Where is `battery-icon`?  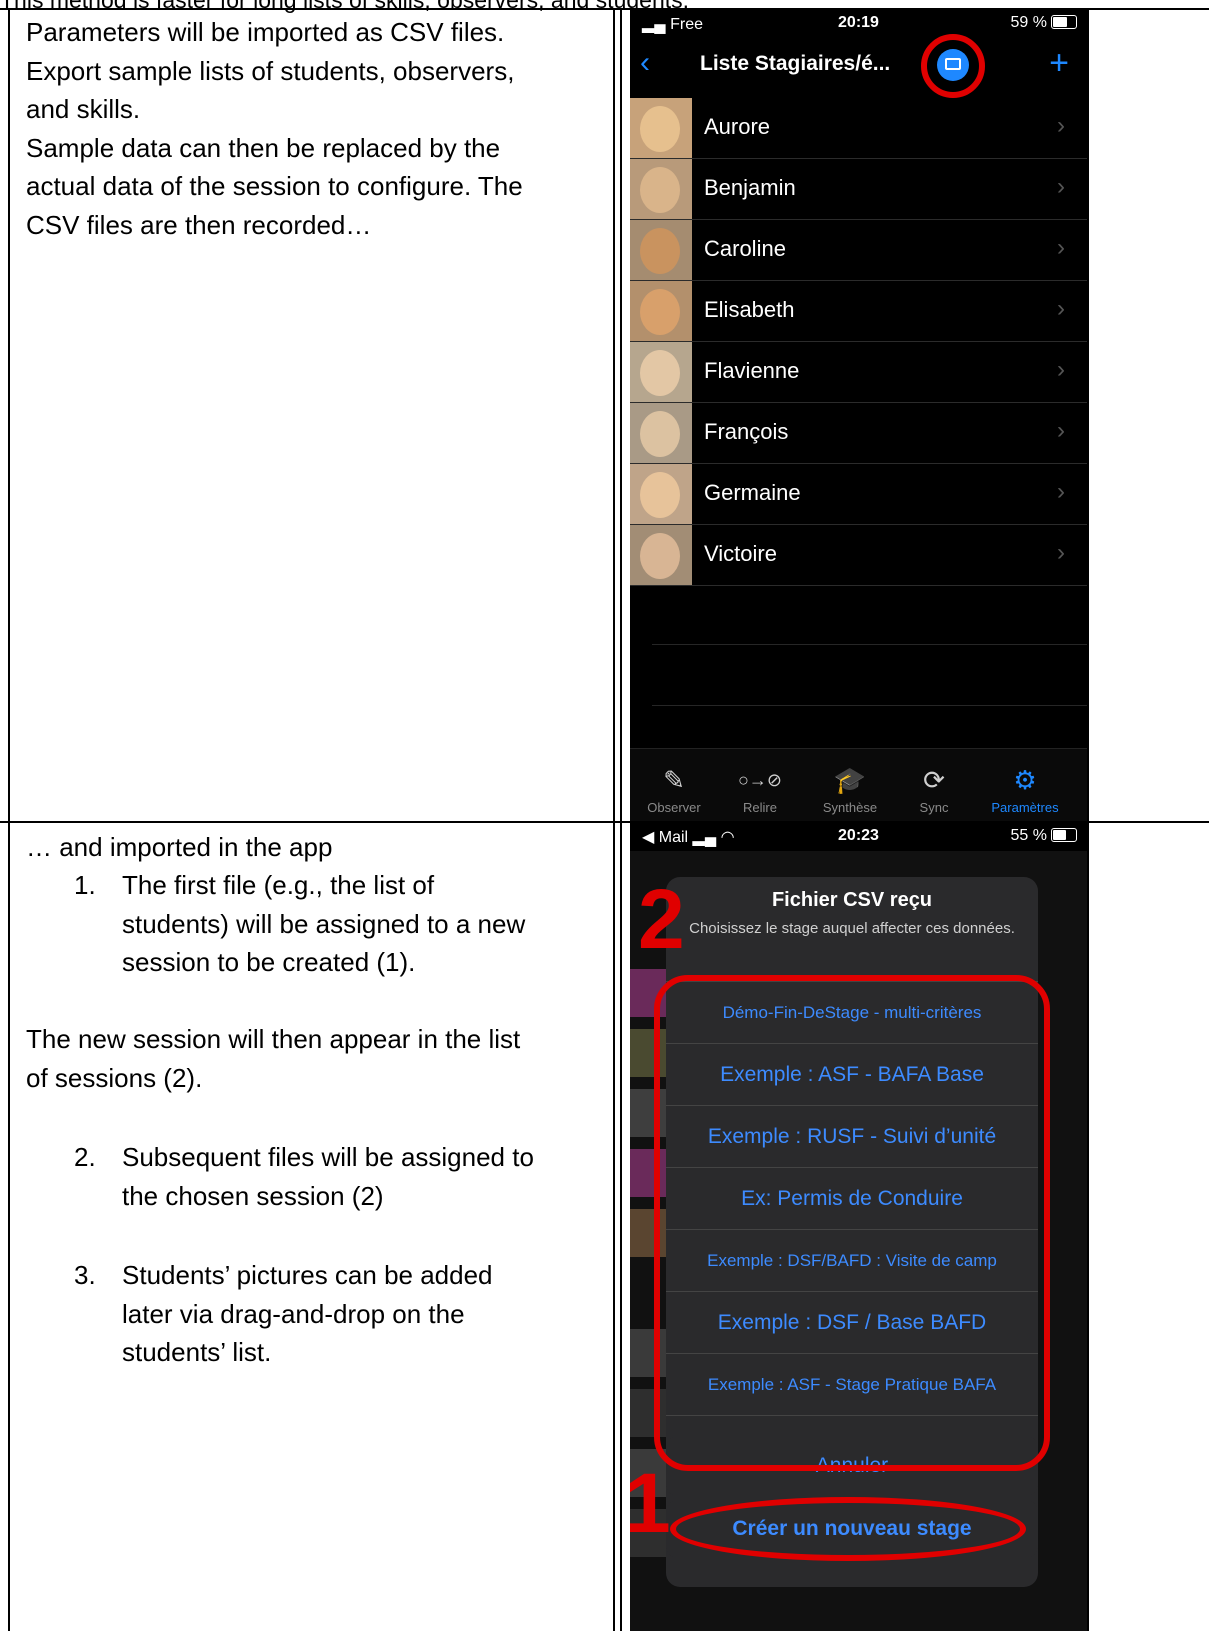
battery-icon is located at coordinates (1064, 835).